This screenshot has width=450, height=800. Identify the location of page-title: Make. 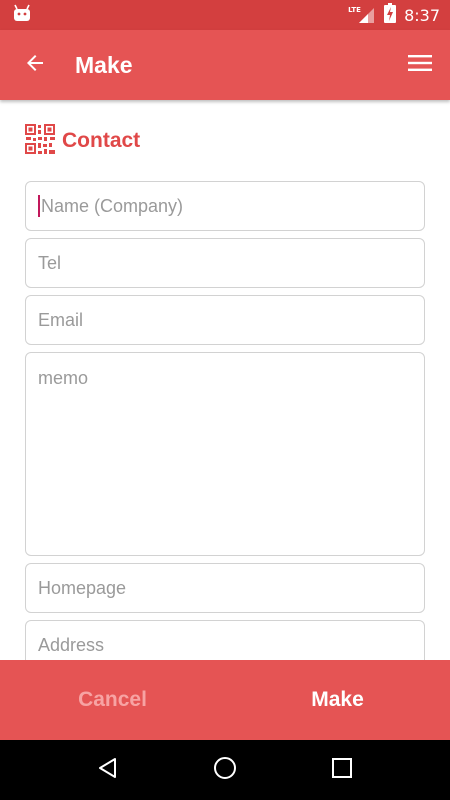
(104, 64).